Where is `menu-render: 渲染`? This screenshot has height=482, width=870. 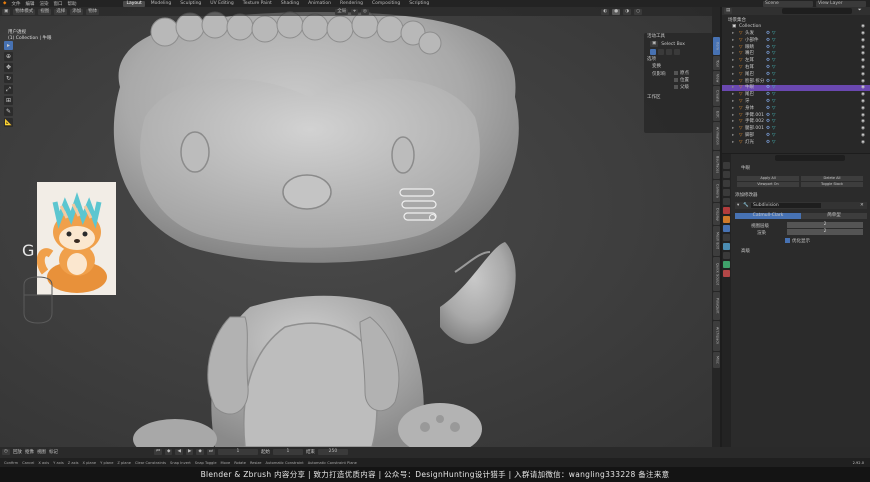 menu-render: 渲染 is located at coordinates (43, 4).